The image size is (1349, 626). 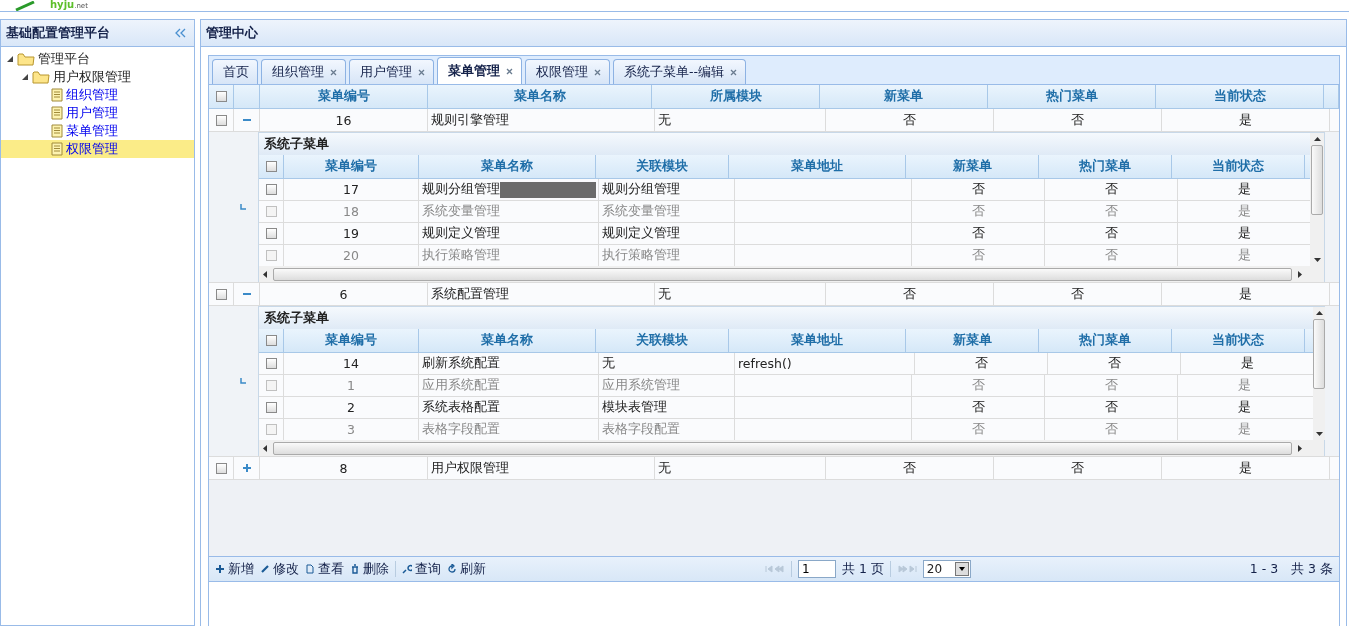 I want to click on table-row: 8 用户权限管理 无 否 否 是, so click(x=774, y=468).